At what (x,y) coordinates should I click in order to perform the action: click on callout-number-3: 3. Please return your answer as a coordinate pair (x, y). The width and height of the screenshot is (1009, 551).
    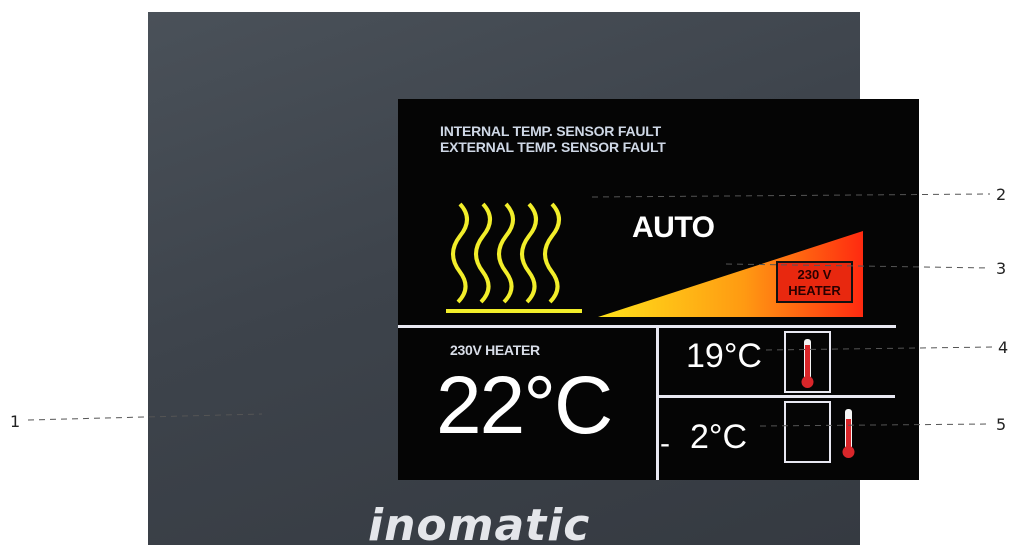
    Looking at the image, I should click on (1001, 268).